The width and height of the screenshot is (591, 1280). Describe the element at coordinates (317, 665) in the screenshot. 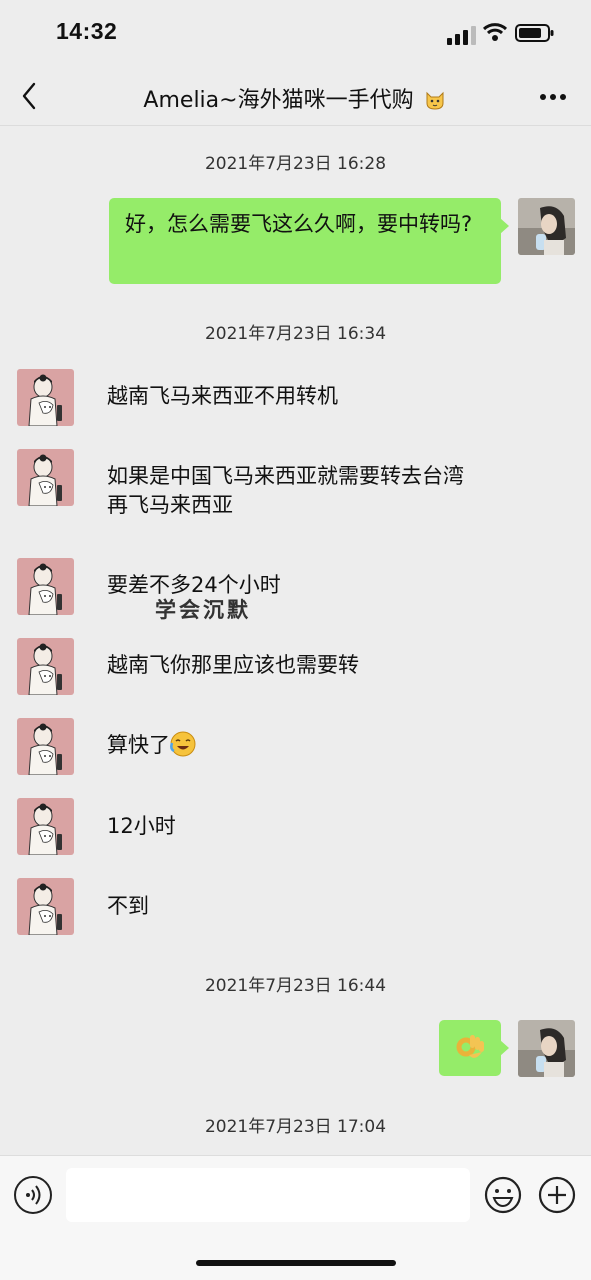

I see `received-message-text: 越南飞你那里应该也需要转` at that location.